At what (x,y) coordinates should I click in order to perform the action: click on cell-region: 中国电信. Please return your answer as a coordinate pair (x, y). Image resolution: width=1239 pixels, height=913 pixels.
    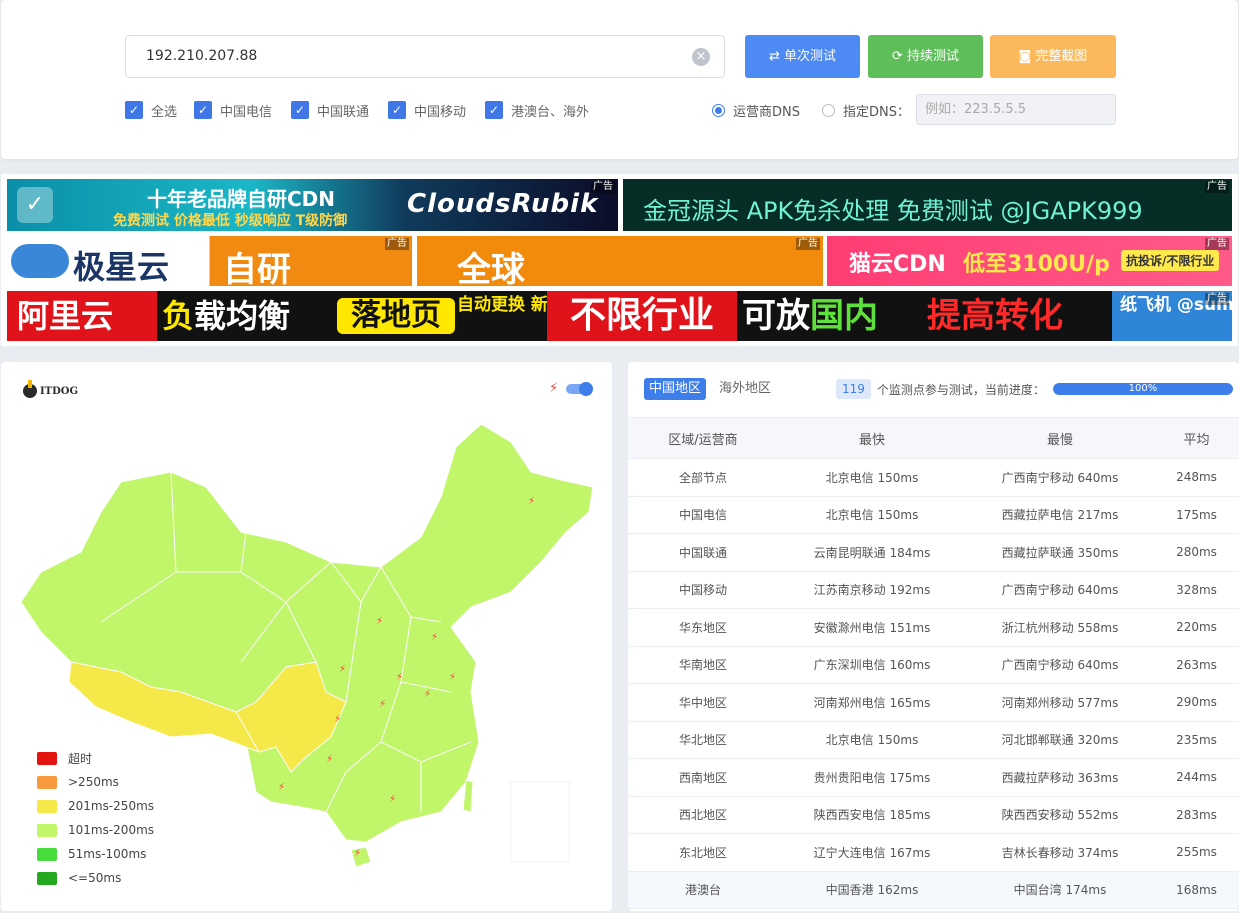
    Looking at the image, I should click on (703, 515).